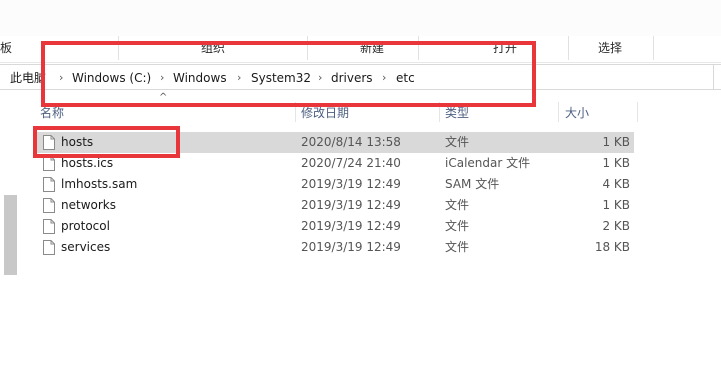 The image size is (721, 377). Describe the element at coordinates (472, 184) in the screenshot. I see `file-type: SAM 文件` at that location.